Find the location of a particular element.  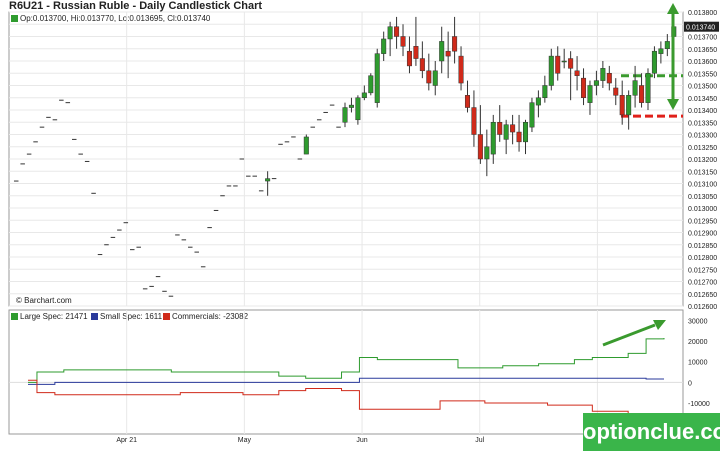

price-tick-label: 0.013400 is located at coordinates (702, 111).